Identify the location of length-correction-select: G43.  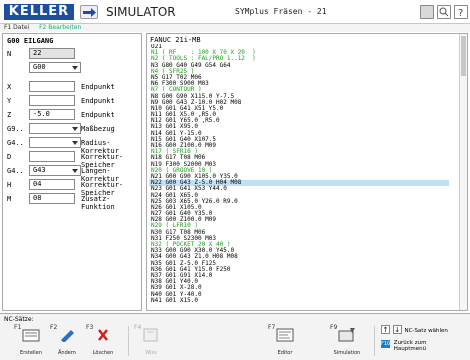
(55, 170).